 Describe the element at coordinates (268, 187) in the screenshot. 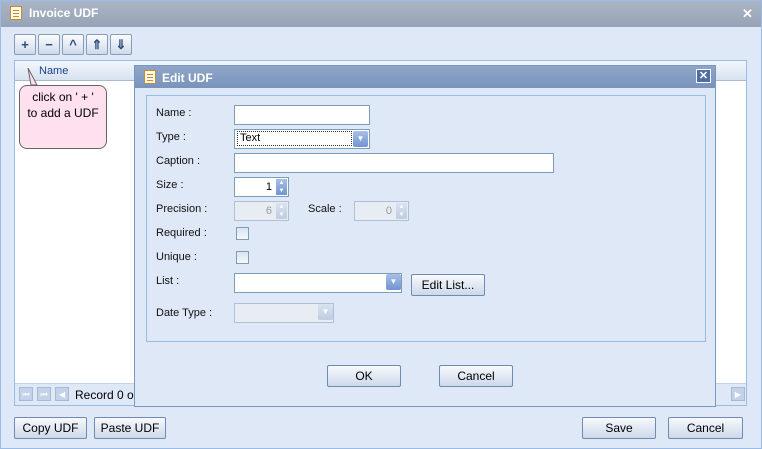

I see `size-value: 1` at that location.